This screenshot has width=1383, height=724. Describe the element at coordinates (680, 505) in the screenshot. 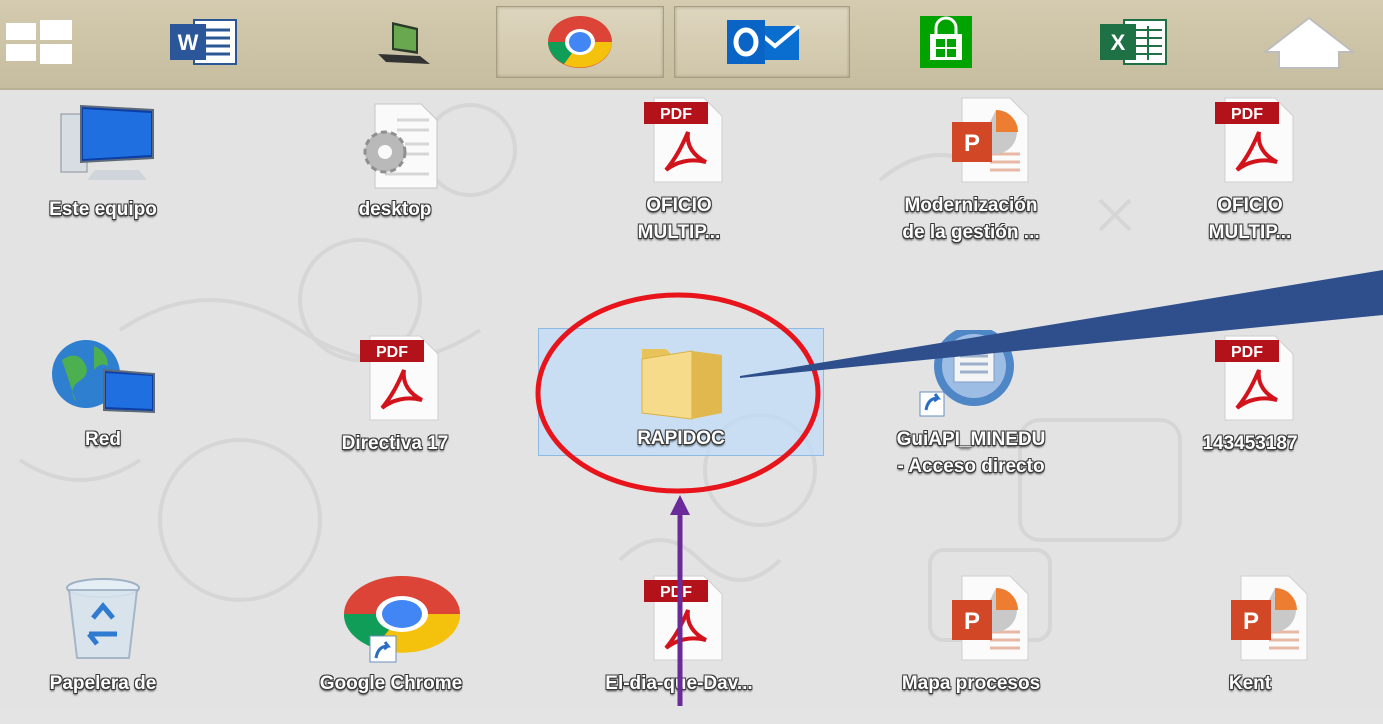

I see `pointer-arrowhead` at that location.